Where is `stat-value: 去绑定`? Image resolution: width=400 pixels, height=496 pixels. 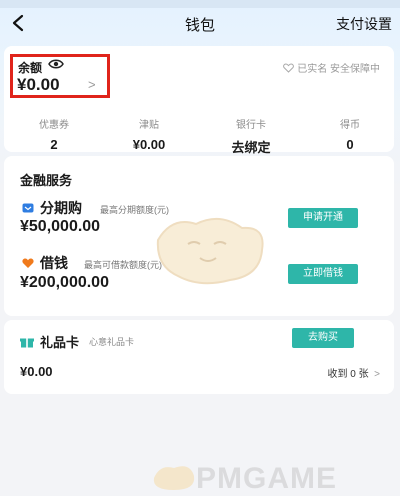 stat-value: 去绑定 is located at coordinates (251, 147).